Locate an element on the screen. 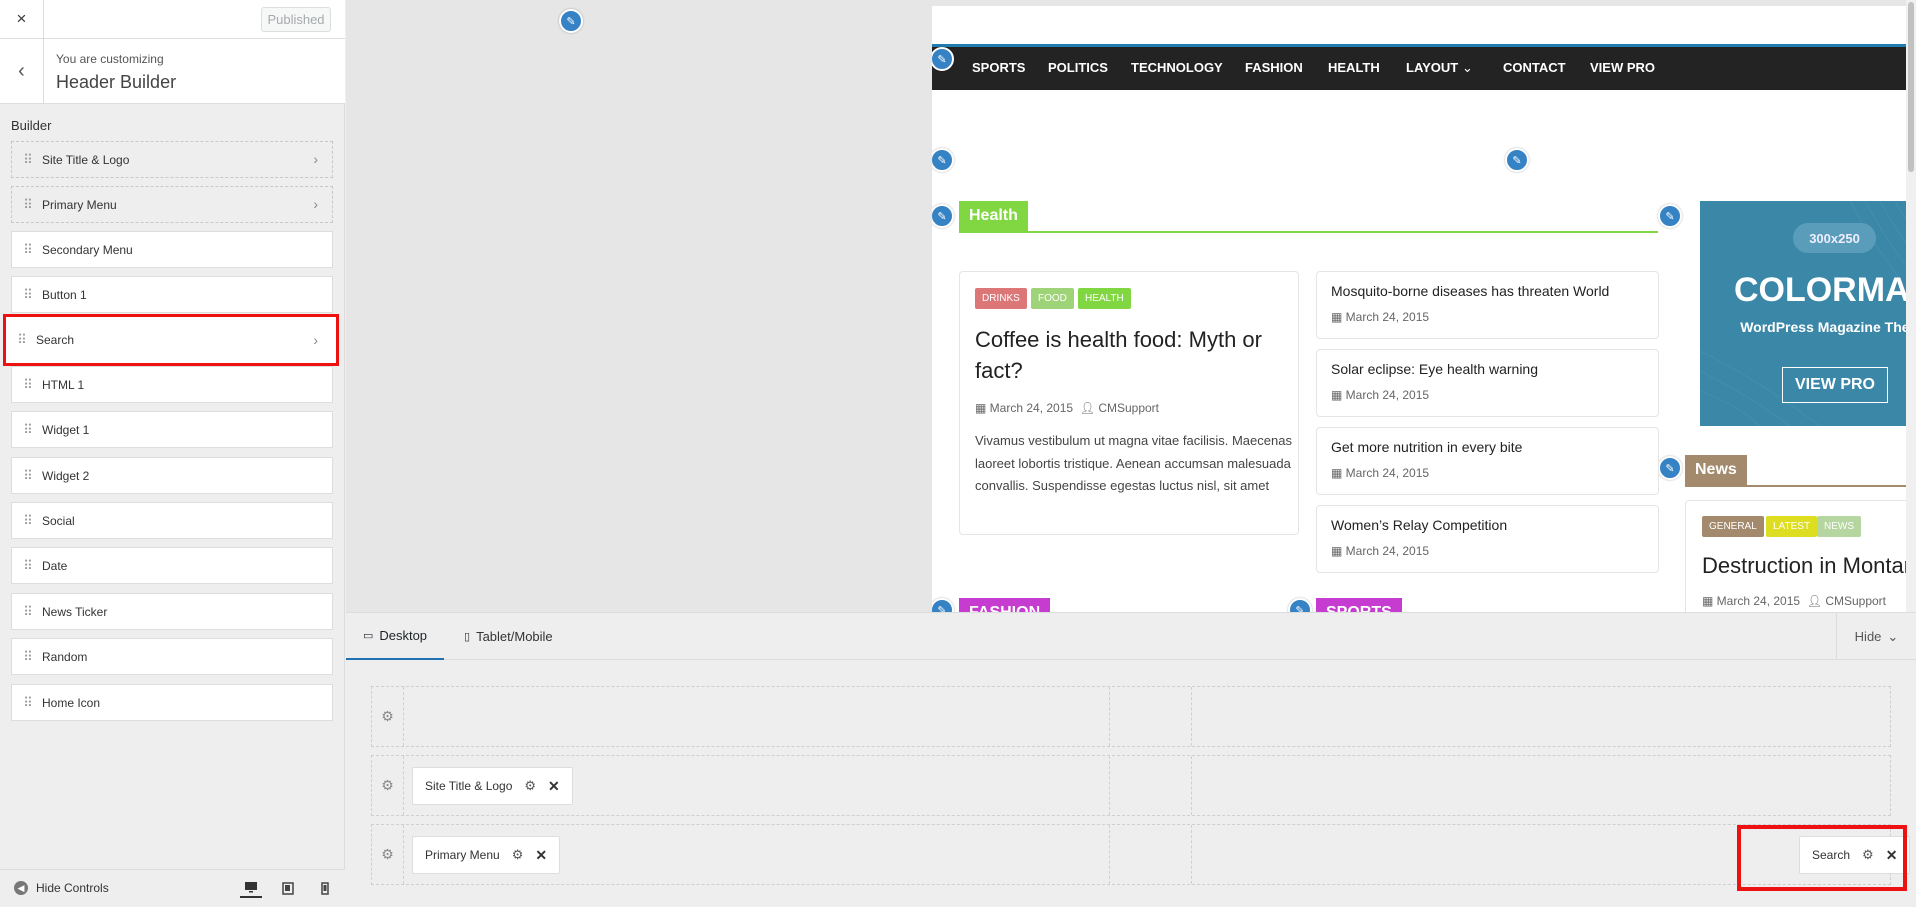 This screenshot has height=907, width=1916. close-customizer-button: × is located at coordinates (22, 19).